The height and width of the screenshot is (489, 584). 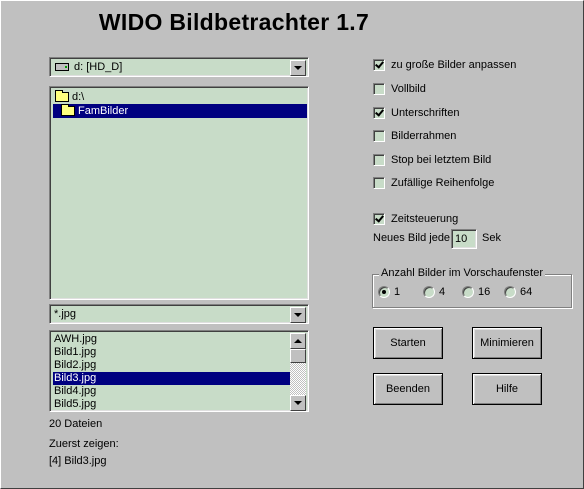 What do you see at coordinates (234, 22) in the screenshot?
I see `app-title: WIDO Bildbetrachter 1.7` at bounding box center [234, 22].